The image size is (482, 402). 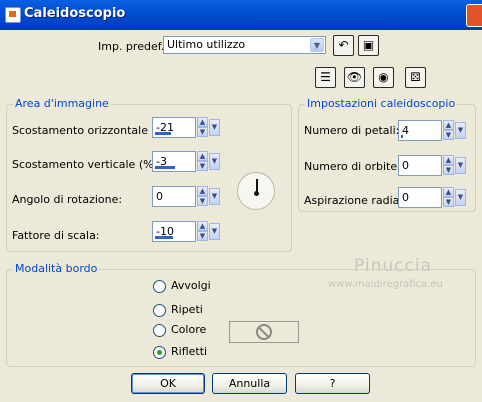 What do you see at coordinates (174, 231) in the screenshot?
I see `scale-input: -10` at bounding box center [174, 231].